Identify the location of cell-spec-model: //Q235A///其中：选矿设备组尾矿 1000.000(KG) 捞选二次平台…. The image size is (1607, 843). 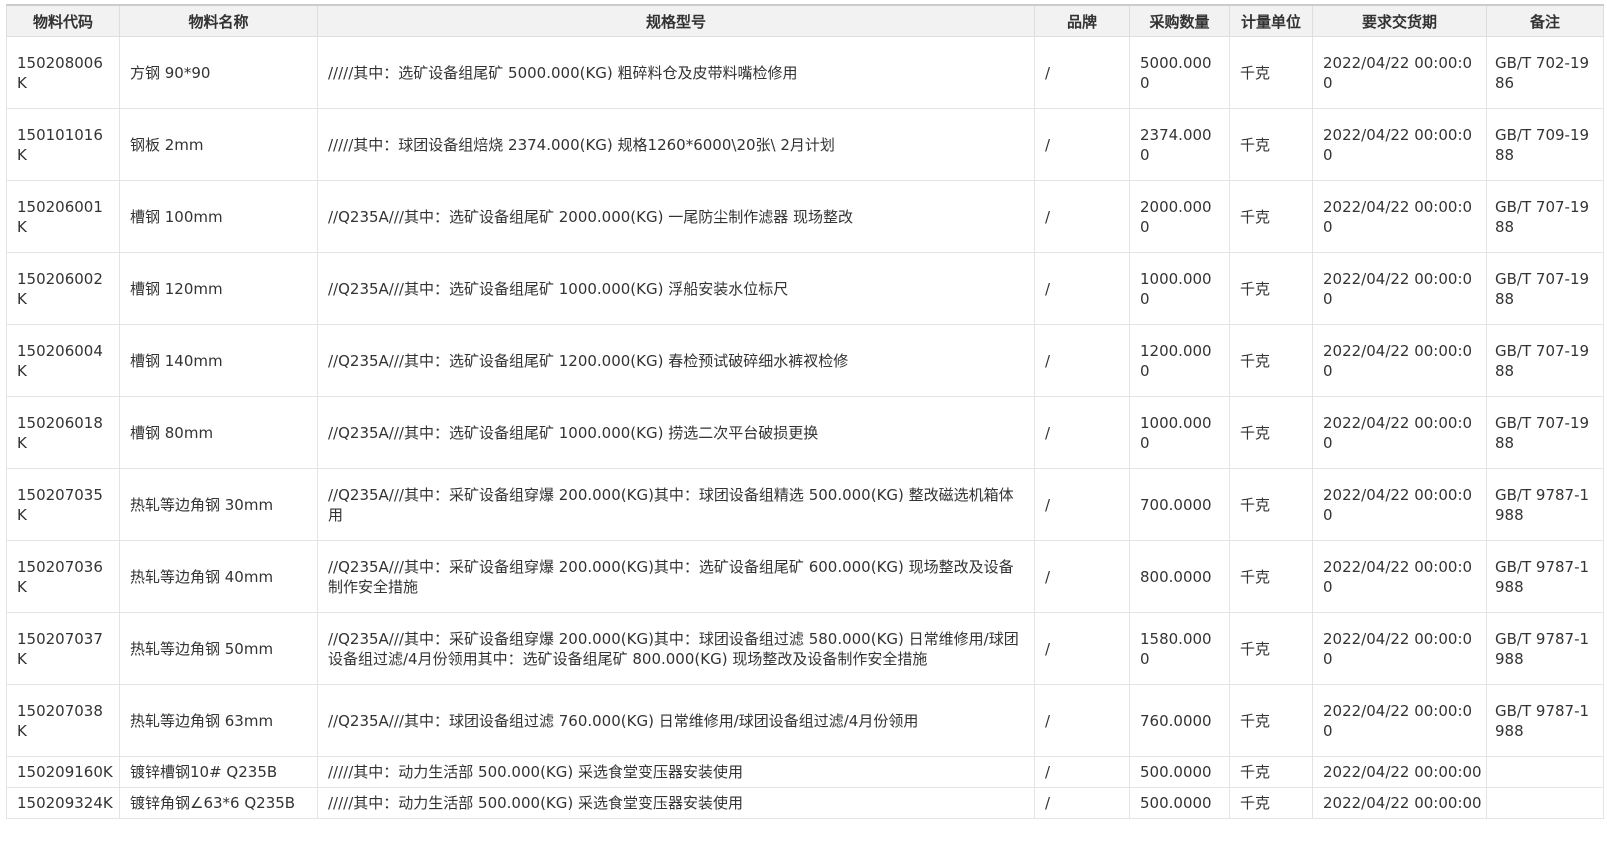
(676, 432).